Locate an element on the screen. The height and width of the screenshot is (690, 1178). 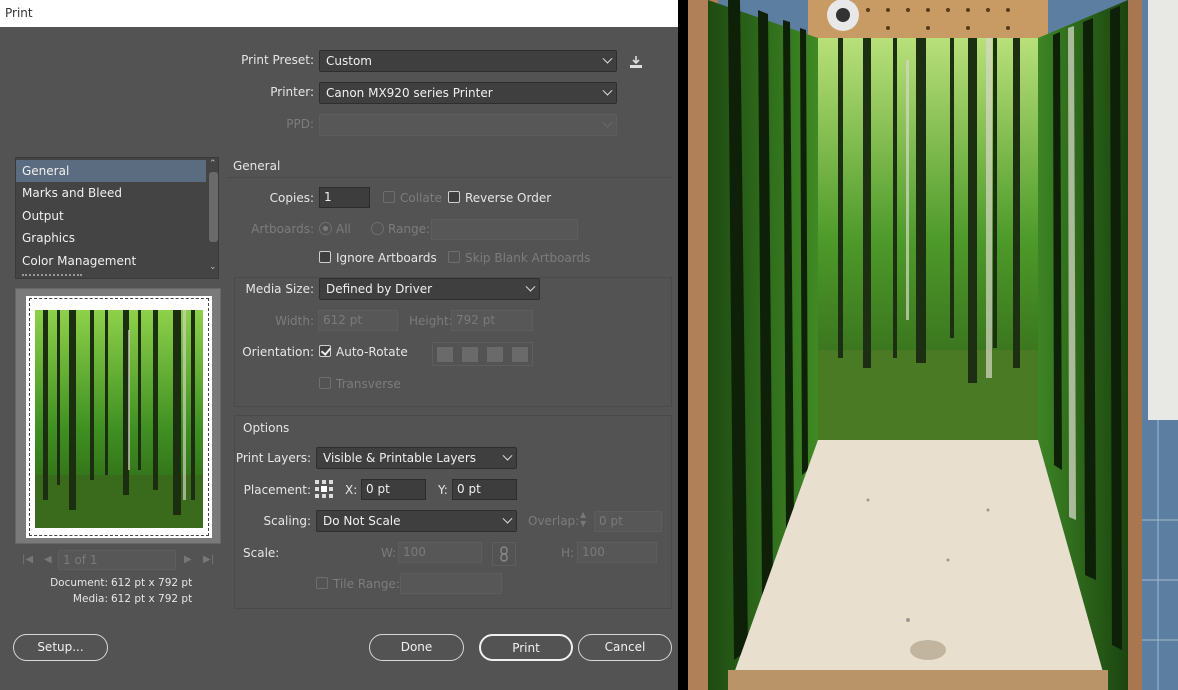
placement-label: Placement: is located at coordinates (277, 490).